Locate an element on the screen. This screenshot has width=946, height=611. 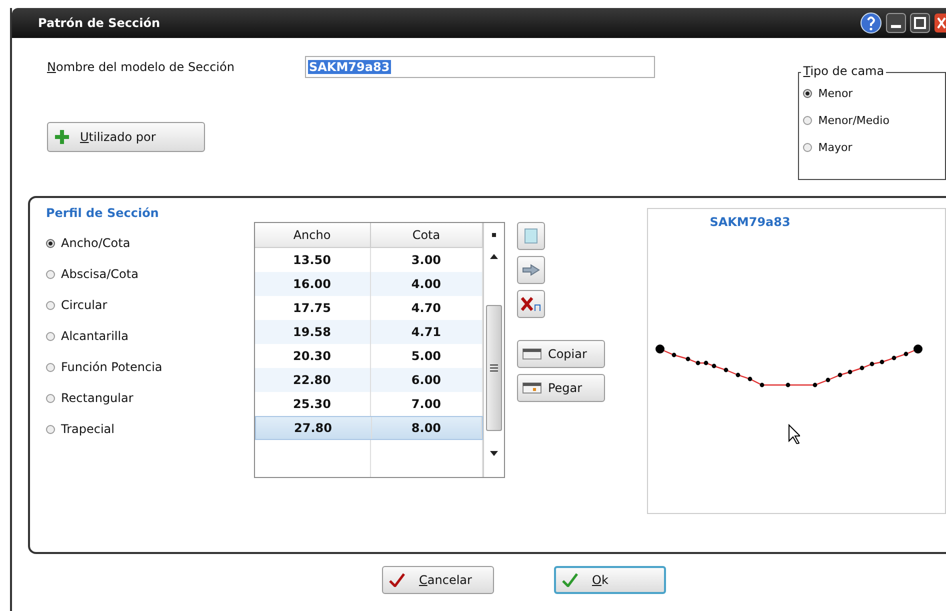
page-icon is located at coordinates (531, 236).